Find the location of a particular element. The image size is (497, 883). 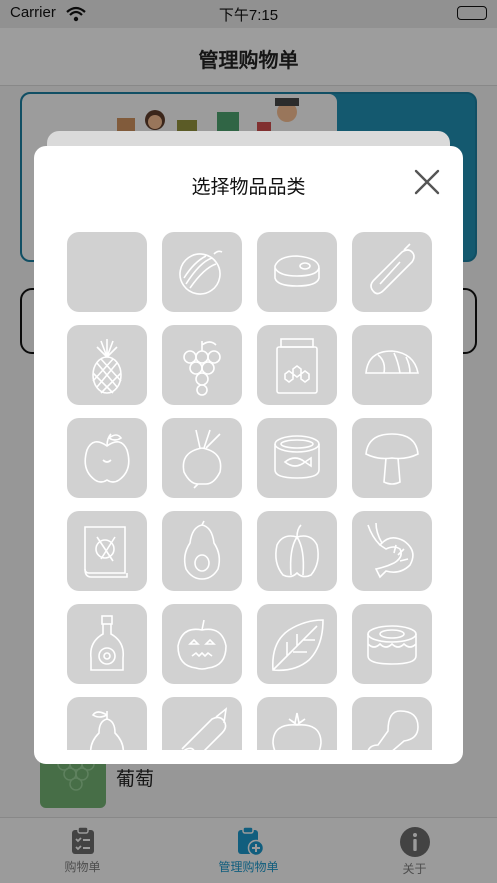

honey-jar-icon is located at coordinates (297, 366).